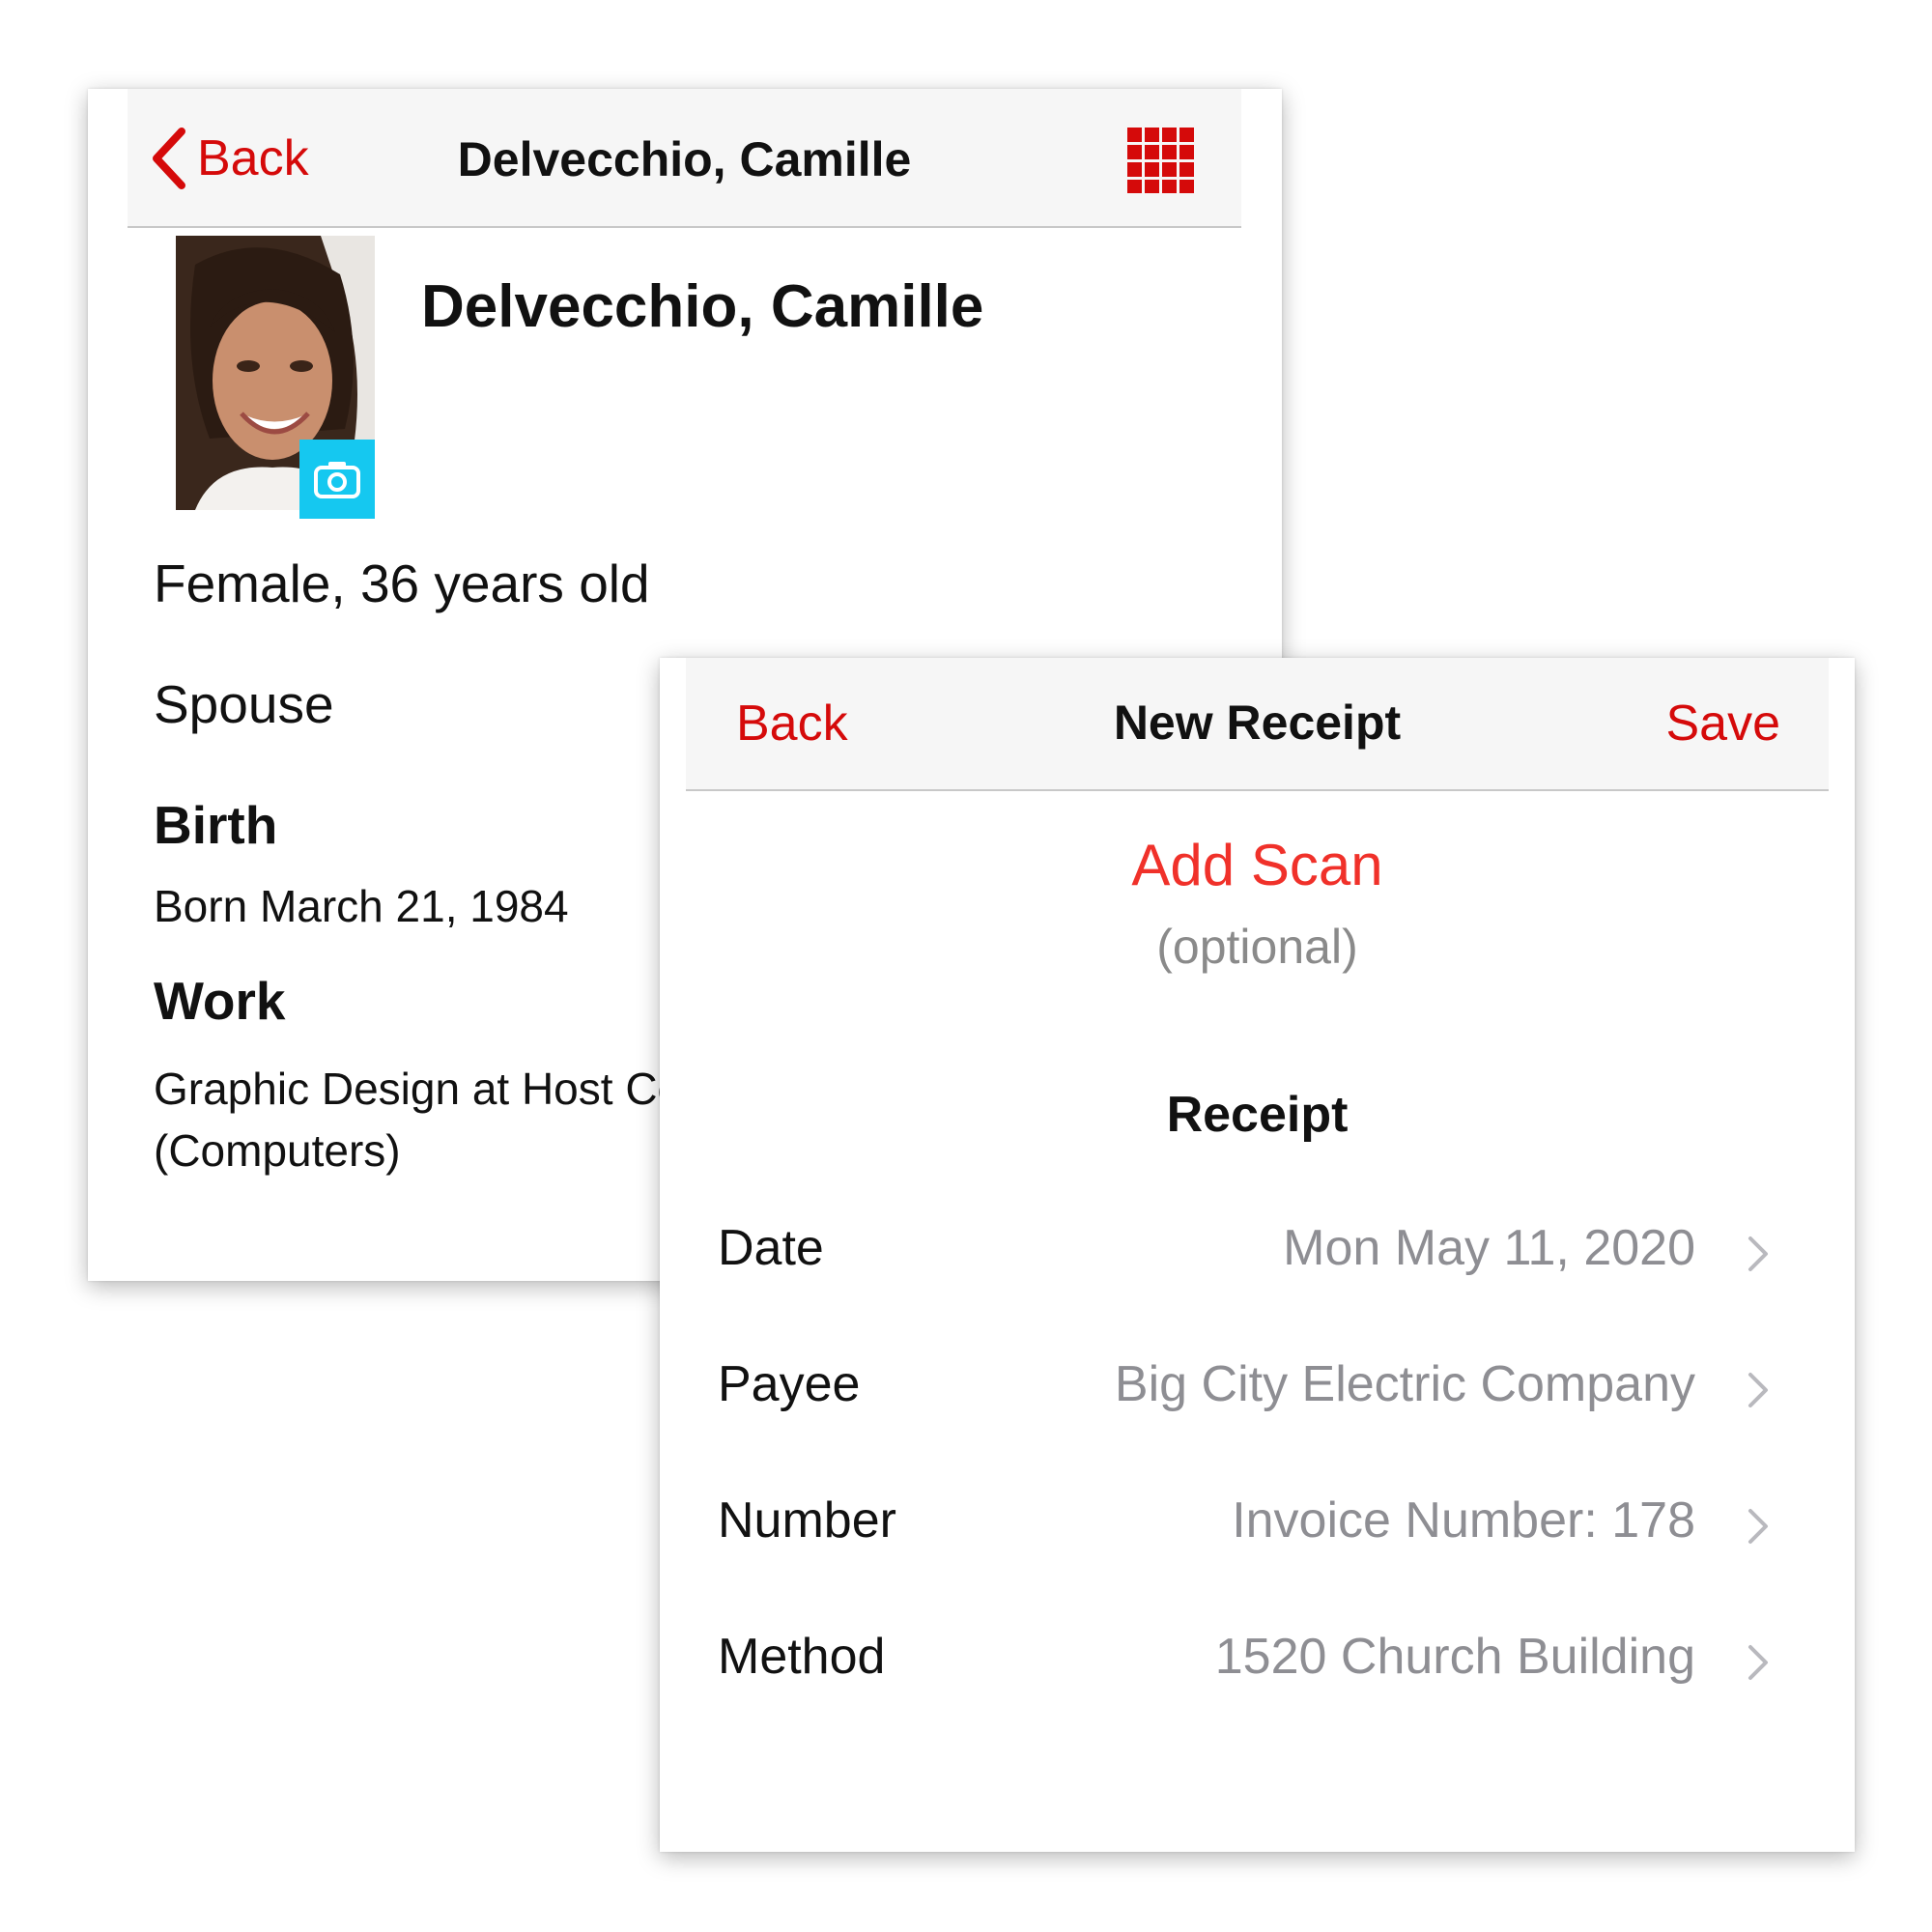  Describe the element at coordinates (1489, 1248) in the screenshot. I see `row-value: Mon May 11, 2020` at that location.